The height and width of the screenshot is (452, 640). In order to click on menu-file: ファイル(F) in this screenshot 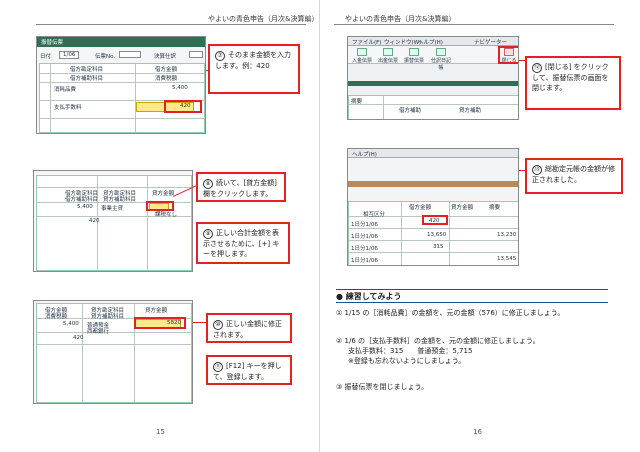, I will do `click(366, 42)`.